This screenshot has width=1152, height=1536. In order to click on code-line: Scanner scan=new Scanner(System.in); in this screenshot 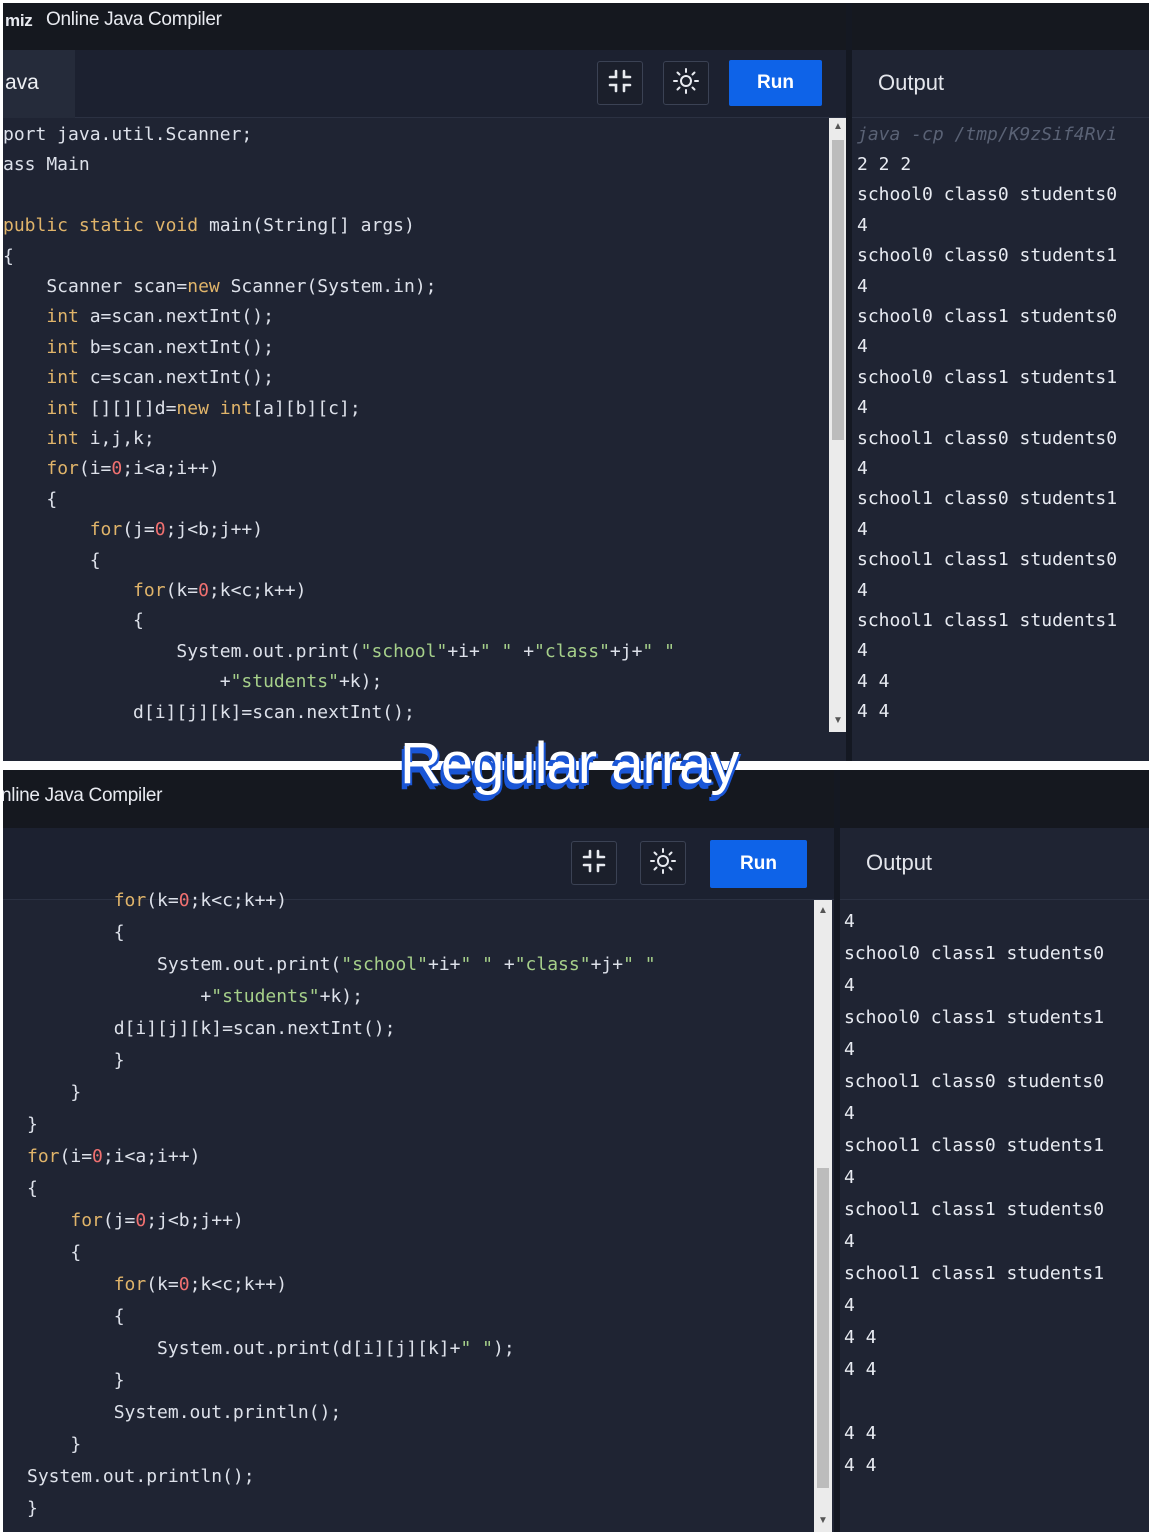, I will do `click(220, 286)`.